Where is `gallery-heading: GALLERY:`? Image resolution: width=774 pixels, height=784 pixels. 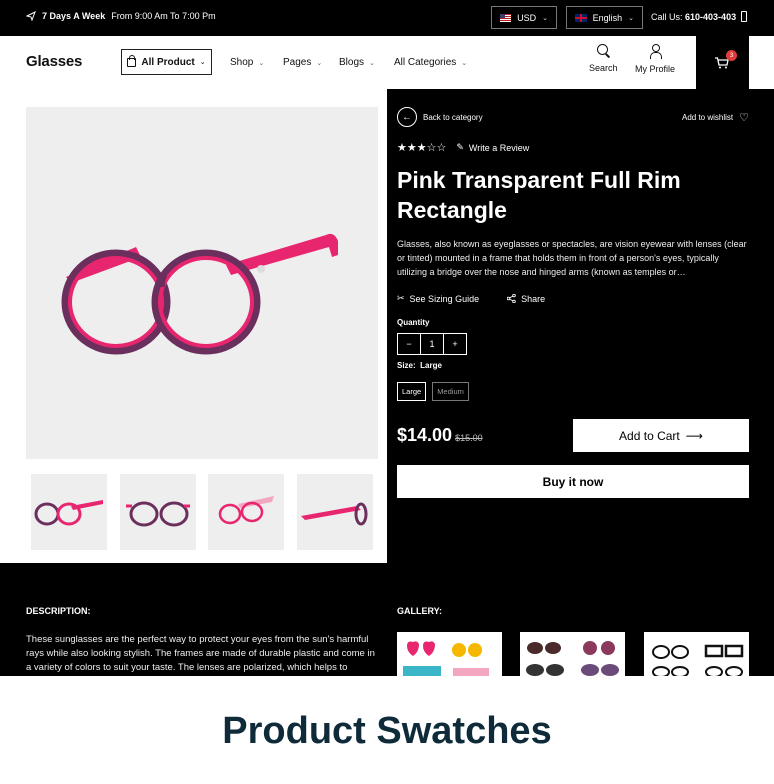
gallery-heading: GALLERY: is located at coordinates (419, 611).